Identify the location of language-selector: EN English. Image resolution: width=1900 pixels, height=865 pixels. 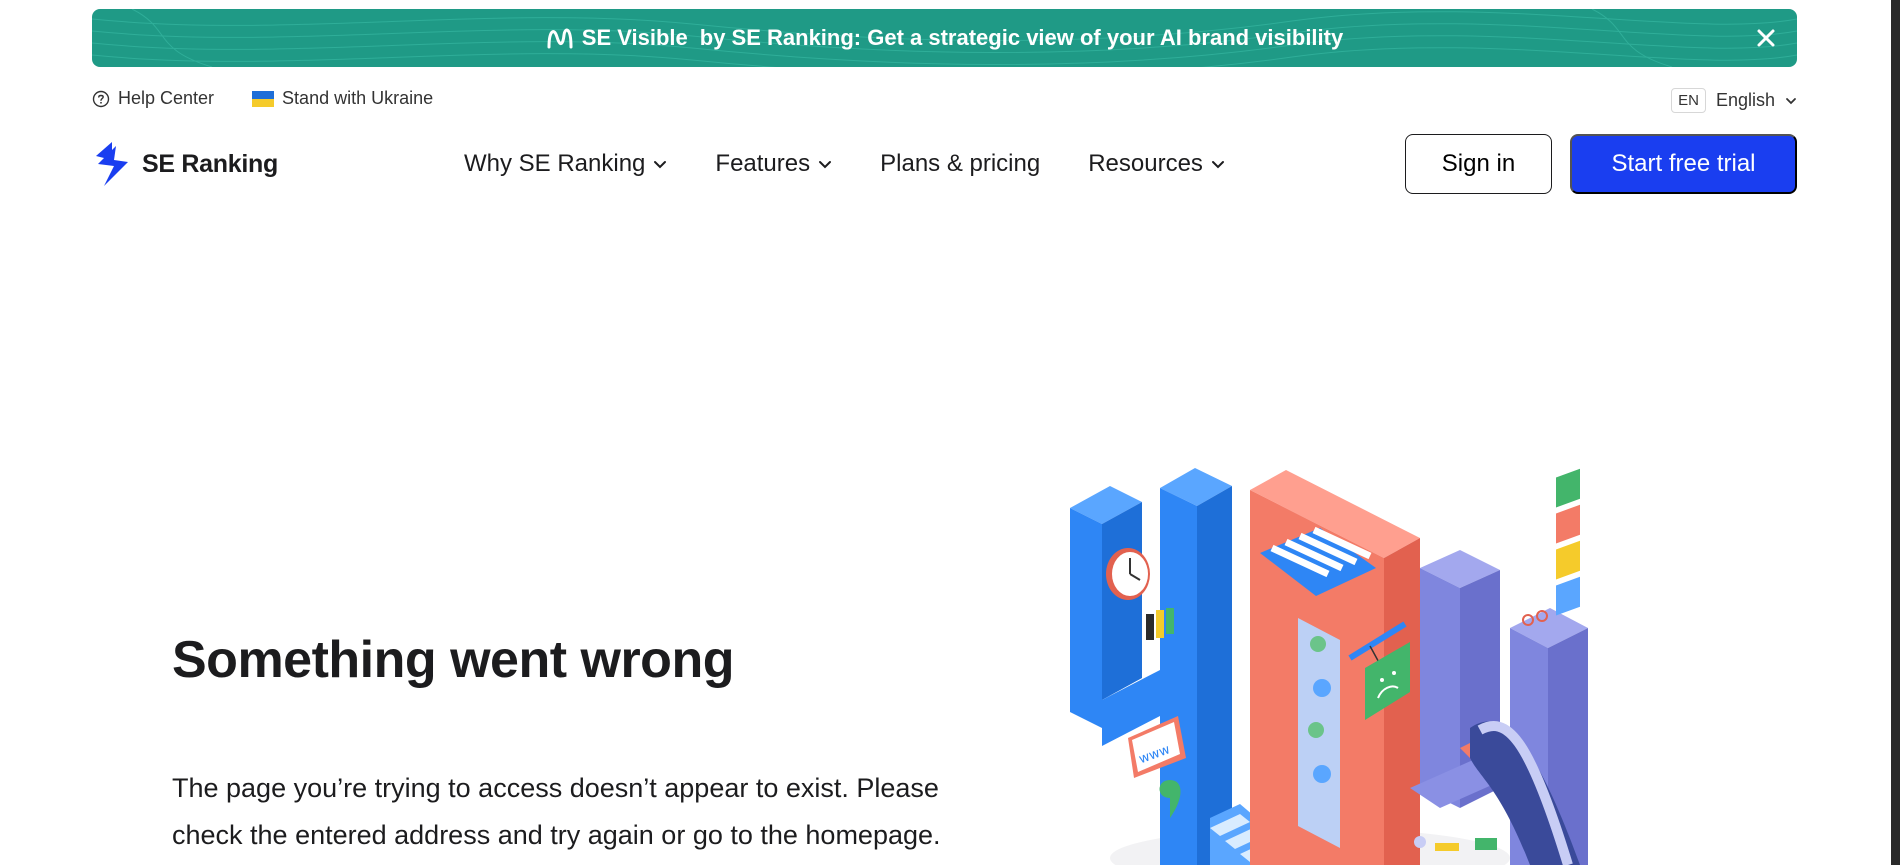
(1734, 100).